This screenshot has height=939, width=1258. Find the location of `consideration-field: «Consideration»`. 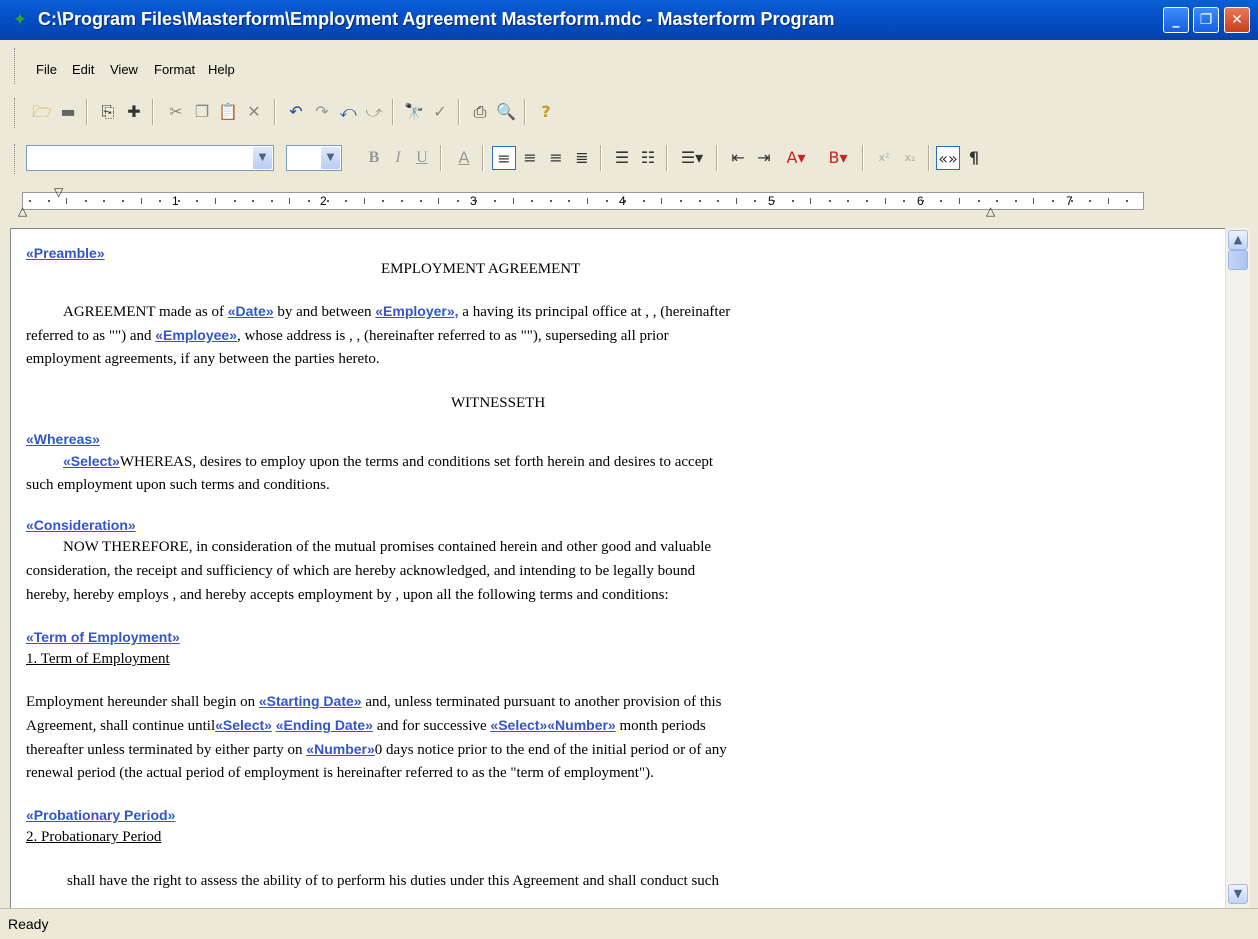

consideration-field: «Consideration» is located at coordinates (81, 525).